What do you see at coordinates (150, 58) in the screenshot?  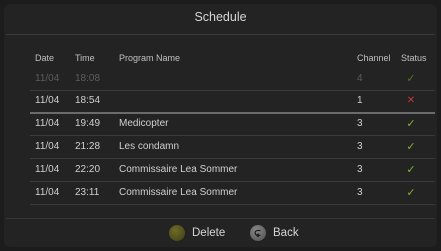 I see `header-program-name: Program Name` at bounding box center [150, 58].